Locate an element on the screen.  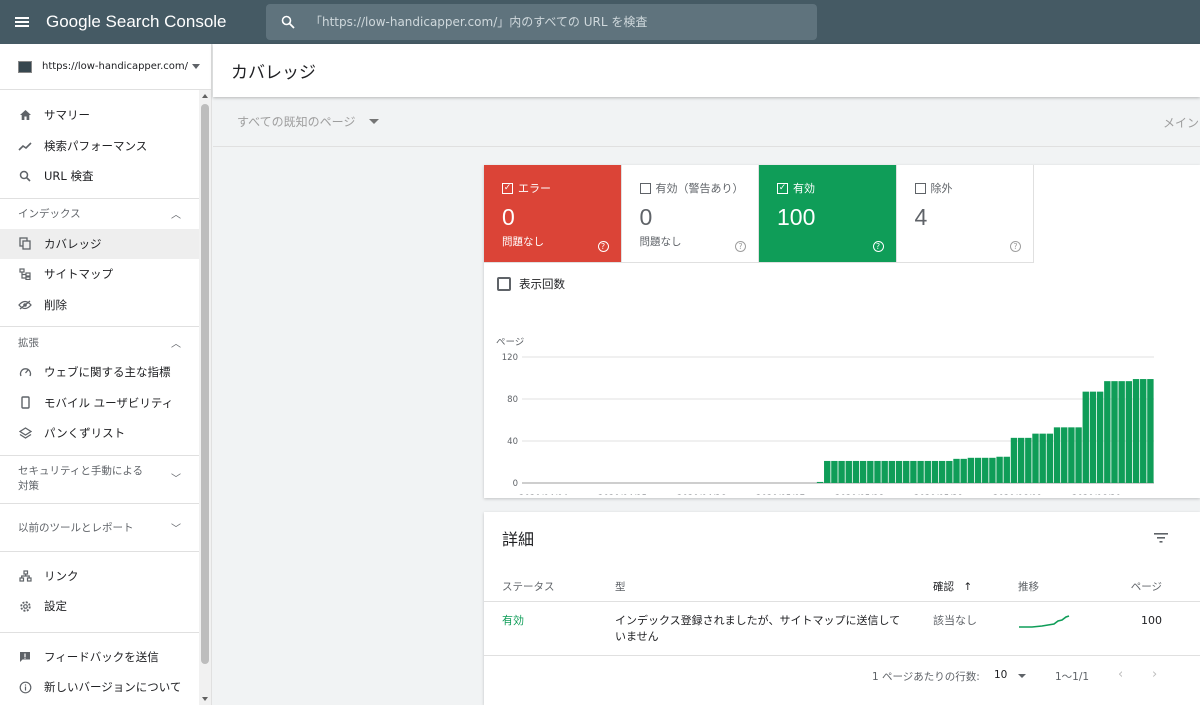
impressions-toggle: 表示回数 is located at coordinates (531, 284).